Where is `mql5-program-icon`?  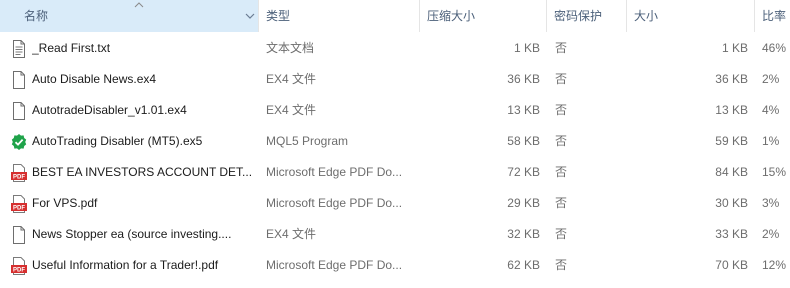 mql5-program-icon is located at coordinates (19, 142).